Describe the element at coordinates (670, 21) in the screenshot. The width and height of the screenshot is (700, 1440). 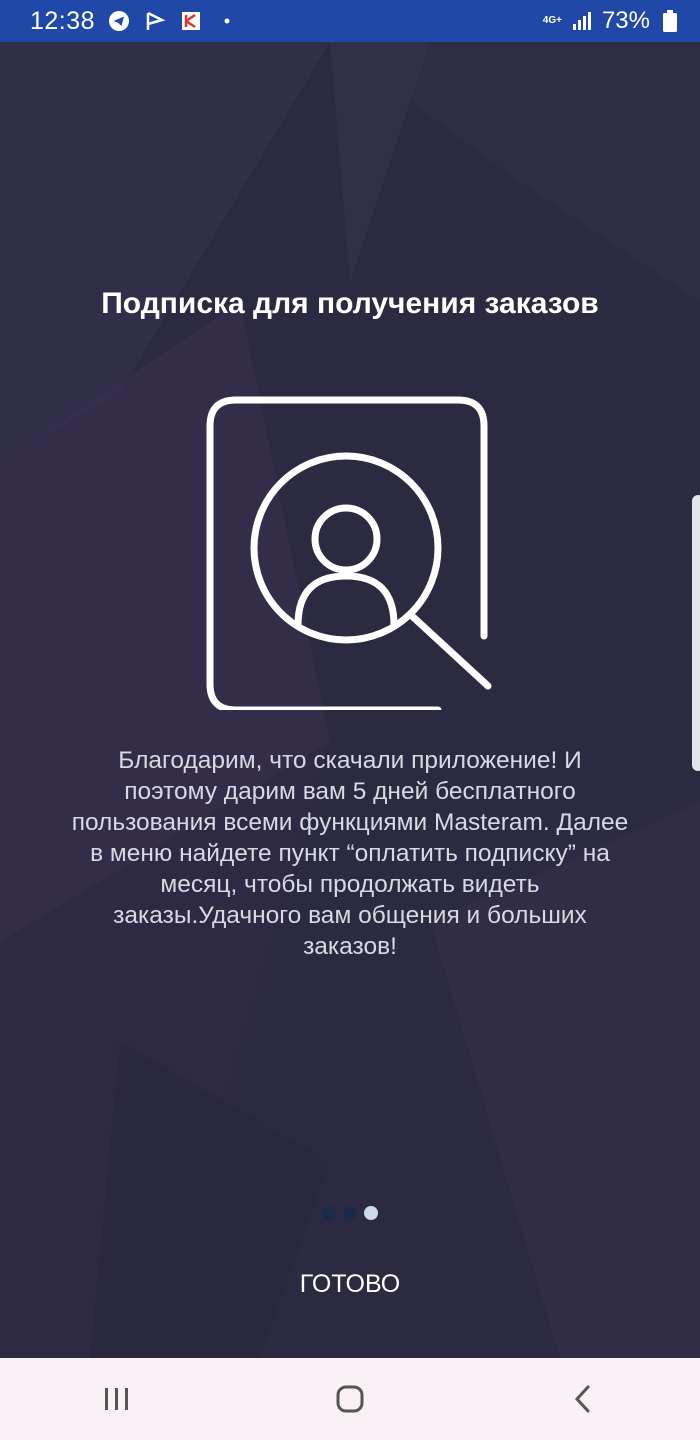
I see `battery-icon` at that location.